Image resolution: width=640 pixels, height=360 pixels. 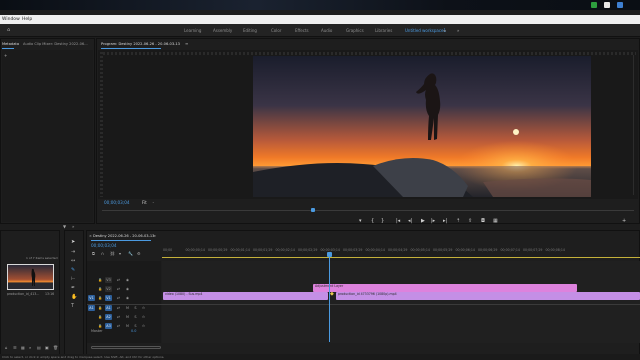 I want to click on track-target-v3: V3, so click(x=108, y=280).